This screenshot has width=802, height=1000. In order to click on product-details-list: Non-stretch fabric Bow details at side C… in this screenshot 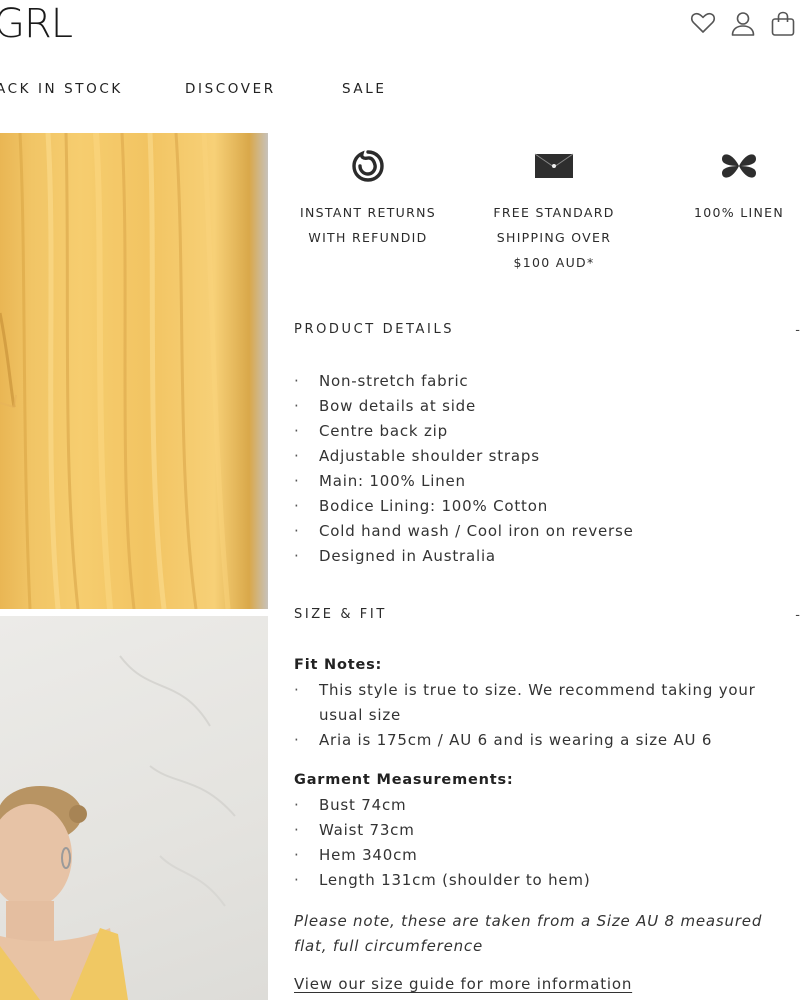, I will do `click(544, 469)`.